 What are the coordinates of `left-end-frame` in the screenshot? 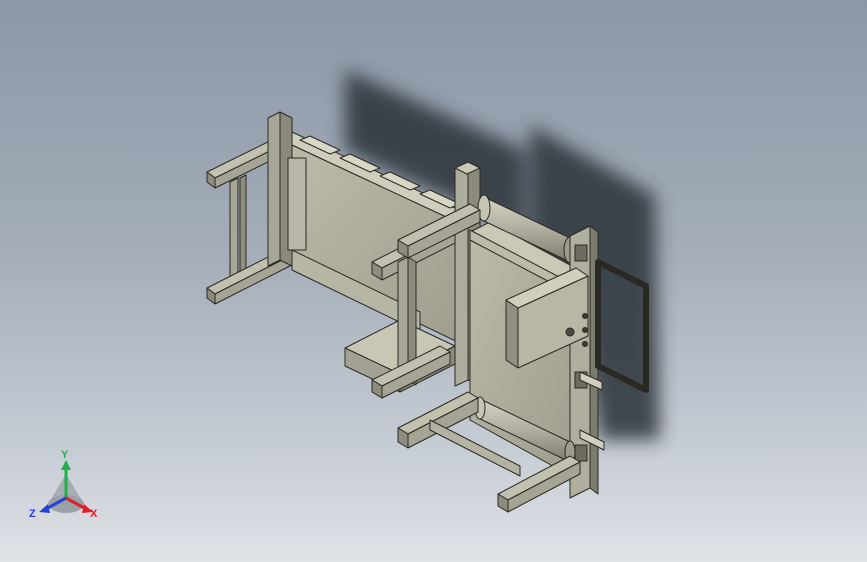 It's located at (249, 208).